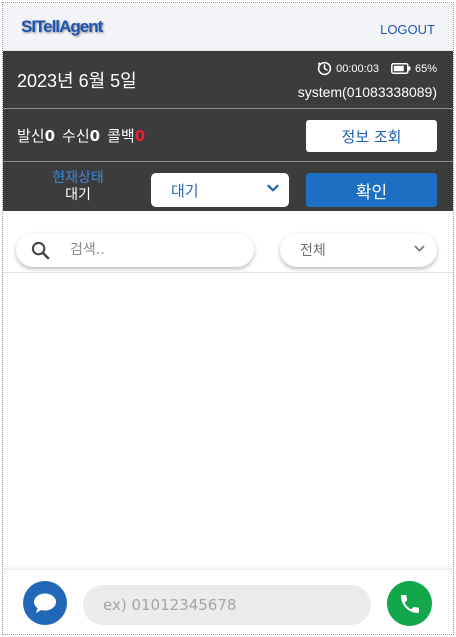  I want to click on battery-icon, so click(401, 68).